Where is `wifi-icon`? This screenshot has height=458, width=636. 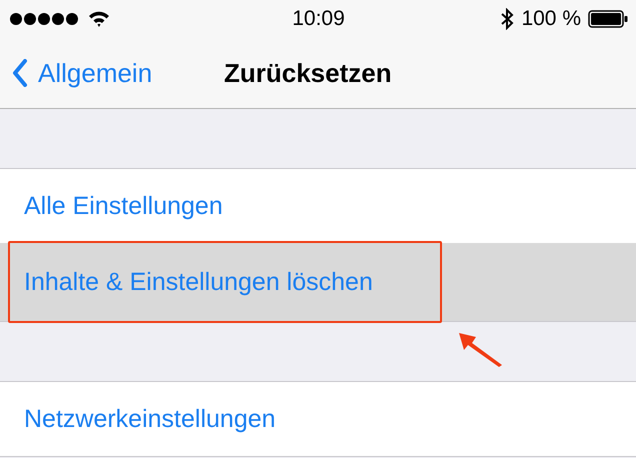 wifi-icon is located at coordinates (99, 19).